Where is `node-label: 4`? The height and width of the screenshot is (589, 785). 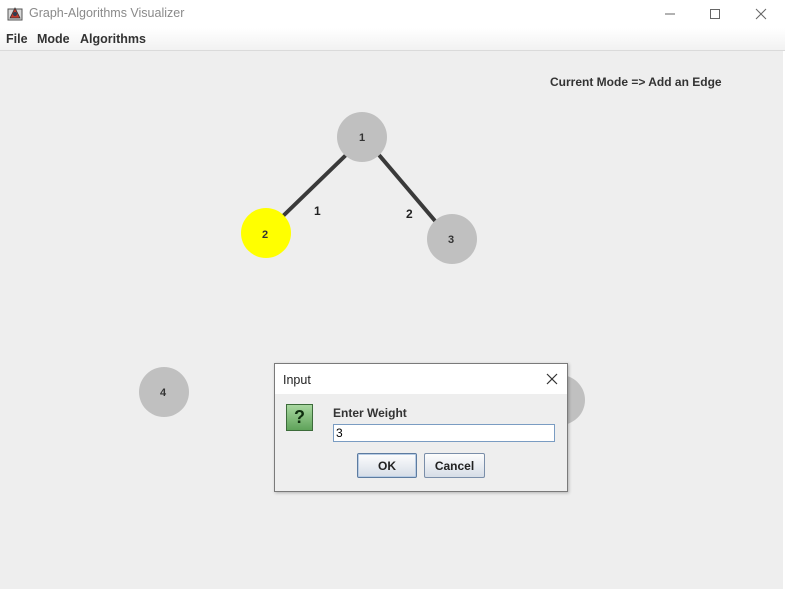 node-label: 4 is located at coordinates (163, 393).